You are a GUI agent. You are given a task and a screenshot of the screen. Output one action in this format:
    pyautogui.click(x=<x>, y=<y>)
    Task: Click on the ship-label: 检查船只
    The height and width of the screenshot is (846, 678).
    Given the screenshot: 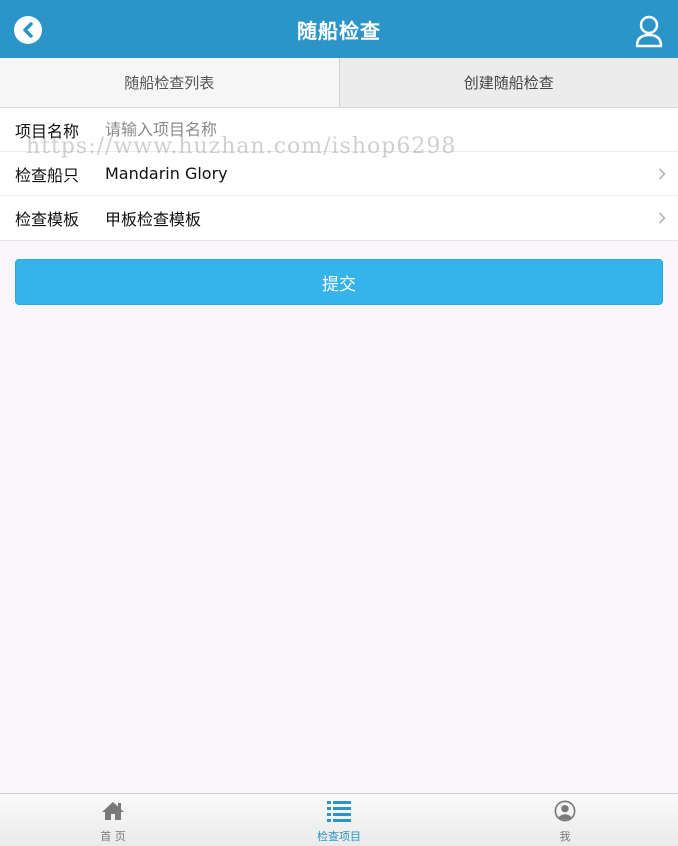 What is the action you would take?
    pyautogui.click(x=47, y=175)
    